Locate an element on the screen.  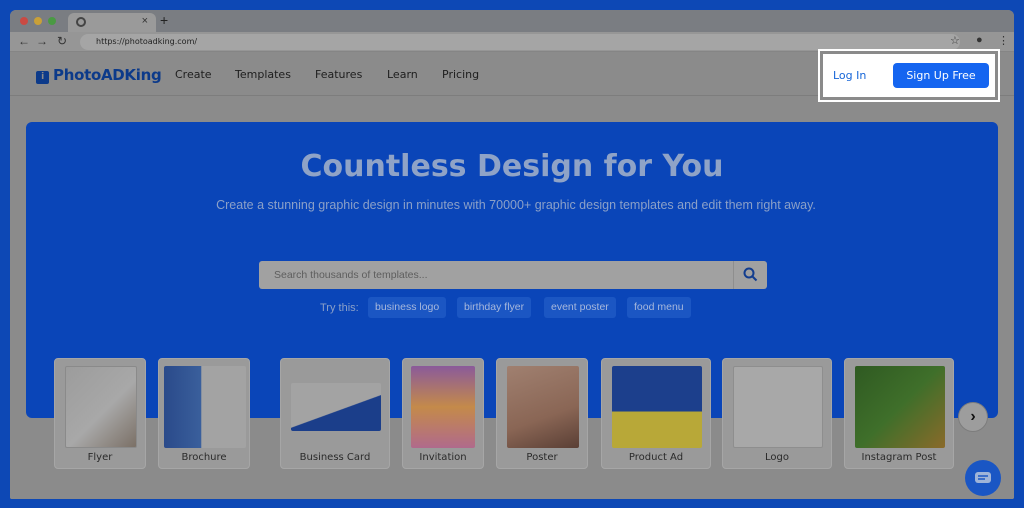
chip-event-poster: event poster is located at coordinates (580, 307).